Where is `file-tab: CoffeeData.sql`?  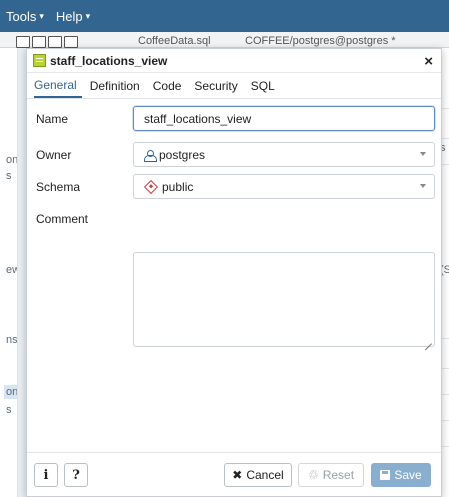
file-tab: CoffeeData.sql is located at coordinates (174, 41).